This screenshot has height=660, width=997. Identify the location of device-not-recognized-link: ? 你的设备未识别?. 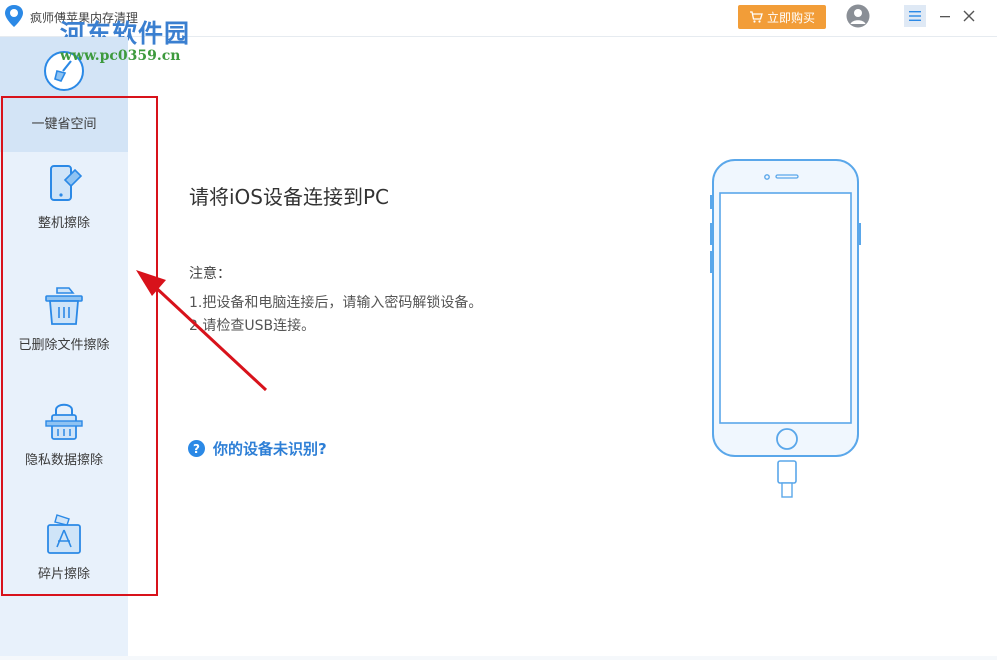
(257, 448).